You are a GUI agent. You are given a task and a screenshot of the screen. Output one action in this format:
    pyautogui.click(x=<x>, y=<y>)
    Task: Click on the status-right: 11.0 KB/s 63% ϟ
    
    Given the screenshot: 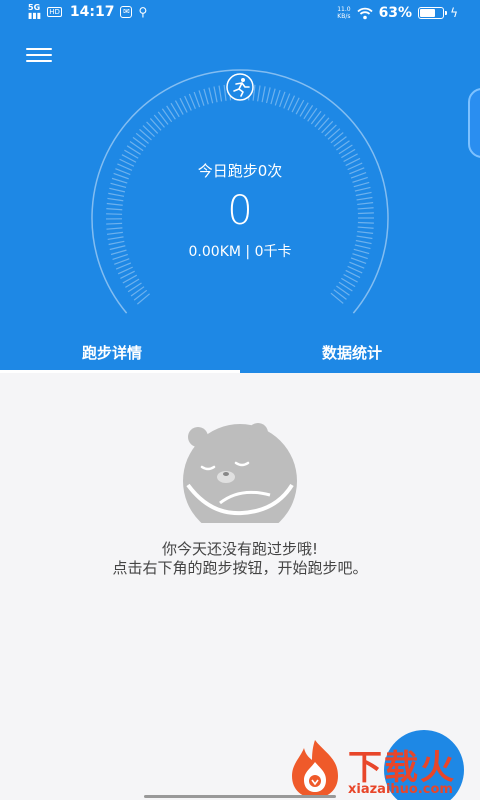 What is the action you would take?
    pyautogui.click(x=397, y=13)
    